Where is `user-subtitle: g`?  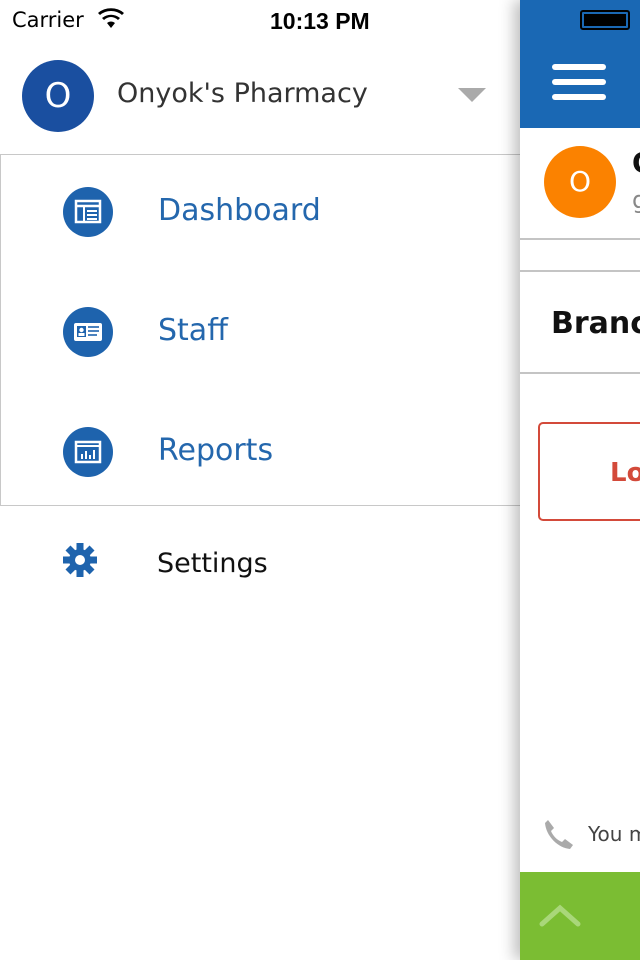
user-subtitle: g is located at coordinates (636, 200).